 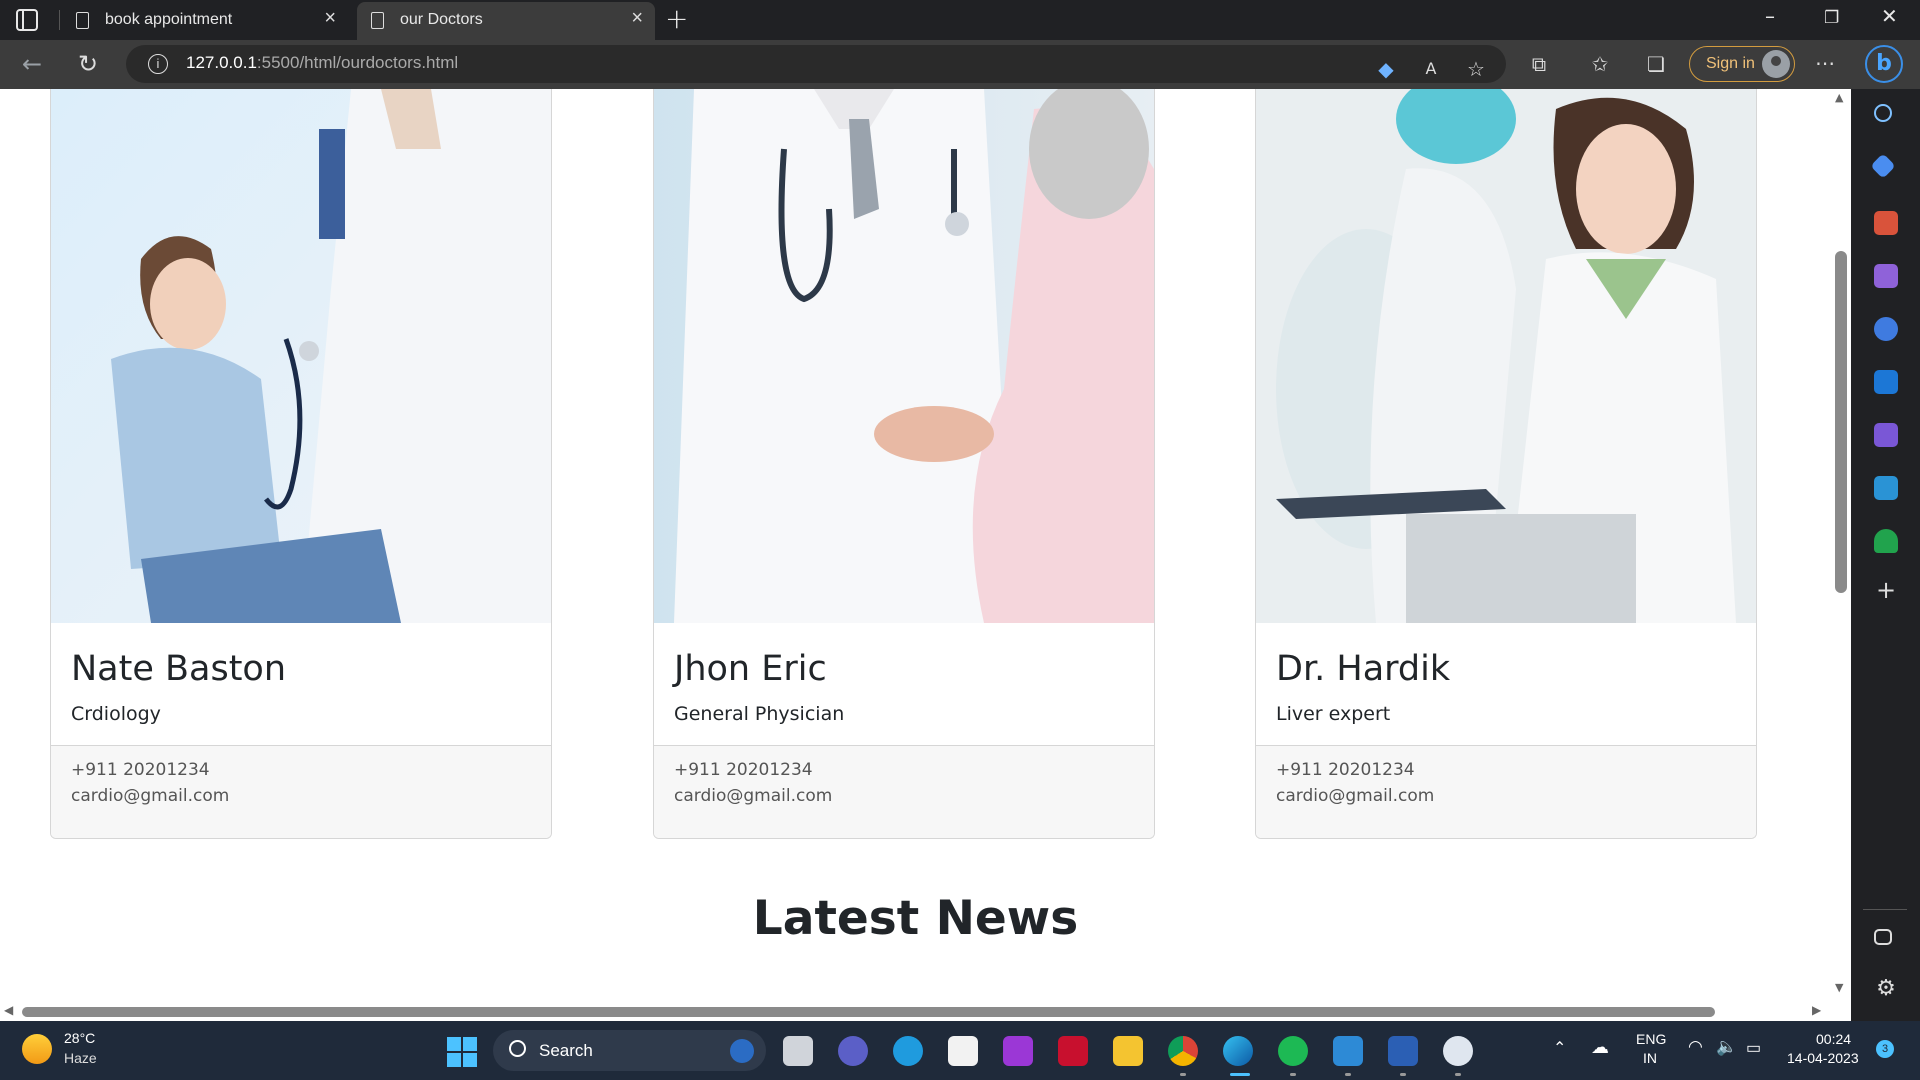 I want to click on tools-icon, so click(x=1886, y=223).